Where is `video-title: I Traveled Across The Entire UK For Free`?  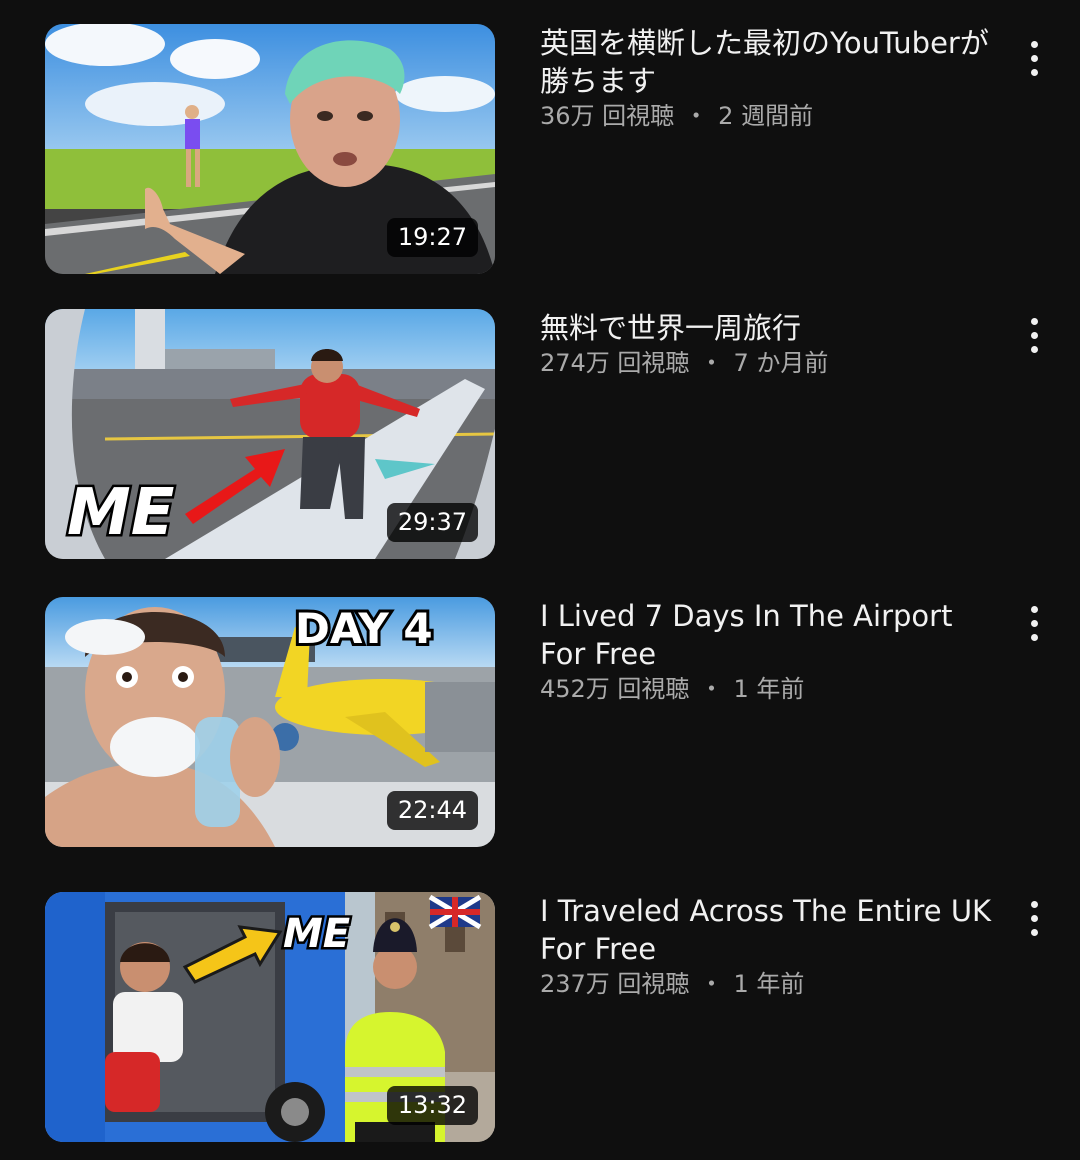 video-title: I Traveled Across The Entire UK For Free is located at coordinates (770, 930).